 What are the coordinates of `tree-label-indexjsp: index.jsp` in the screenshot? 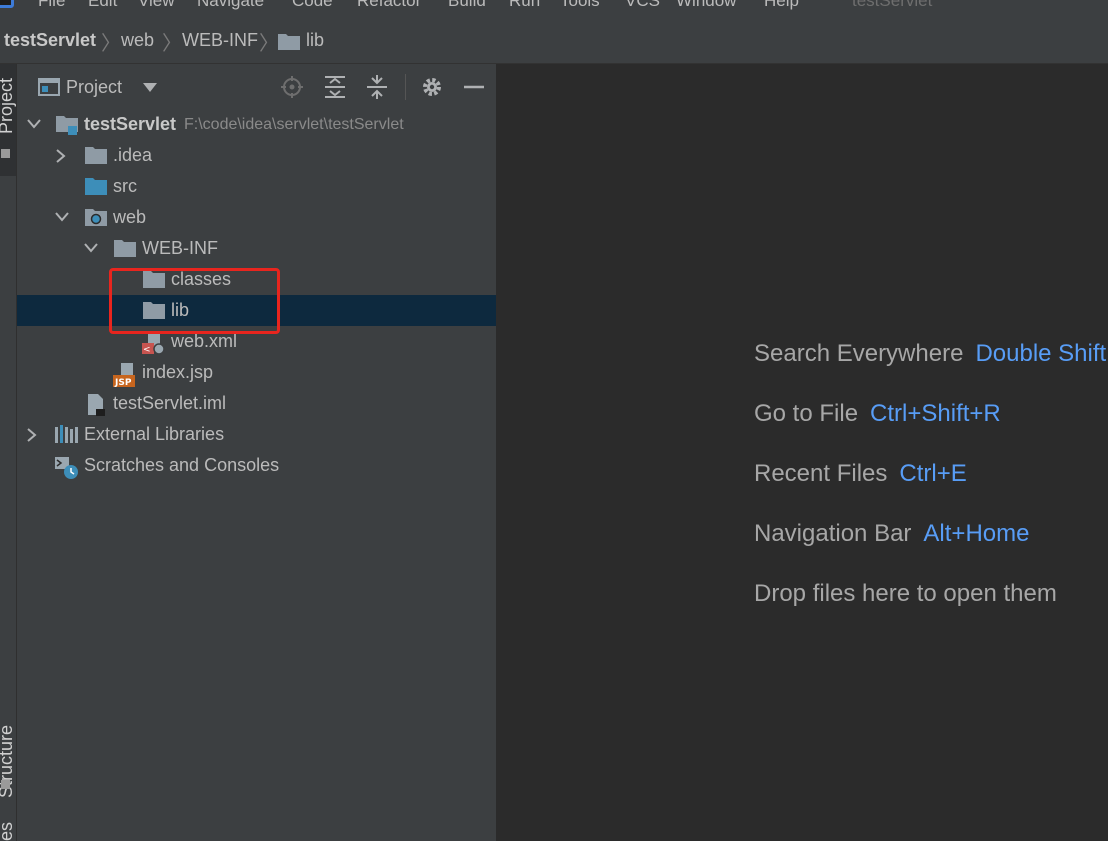 It's located at (178, 372).